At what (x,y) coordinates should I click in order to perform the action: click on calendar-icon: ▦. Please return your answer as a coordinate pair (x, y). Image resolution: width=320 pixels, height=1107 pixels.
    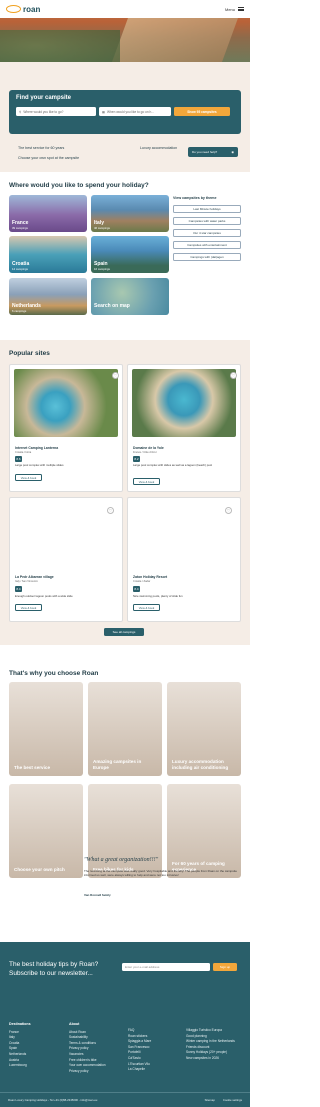
    Looking at the image, I should click on (104, 111).